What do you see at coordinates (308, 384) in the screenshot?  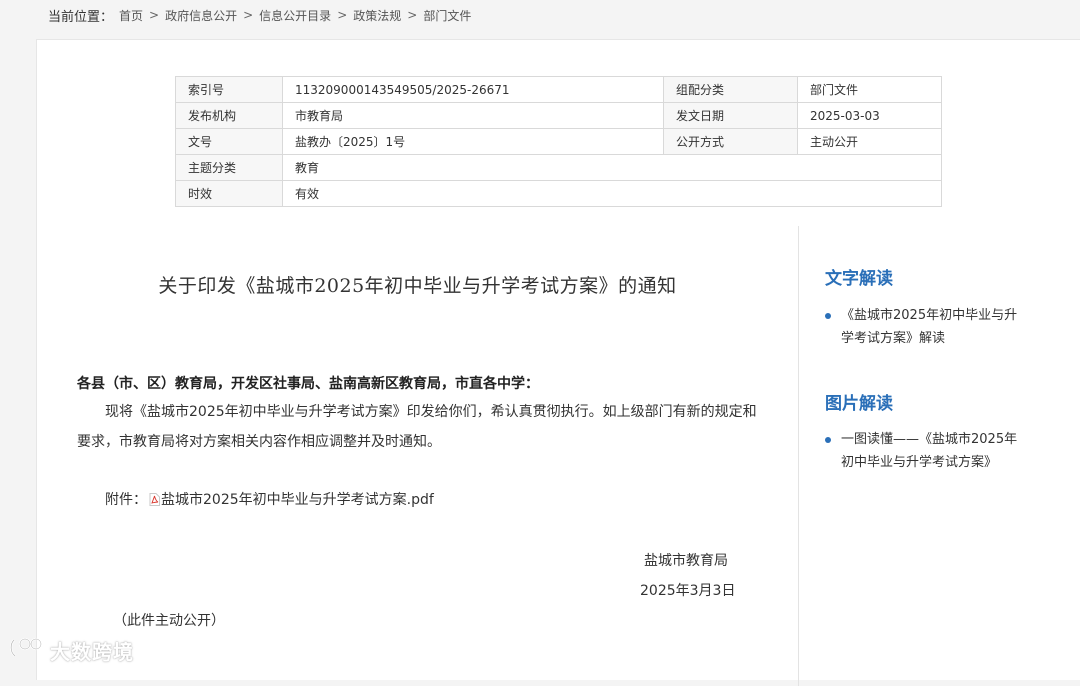 I see `article-addressee: 各县（市、区）教育局，开发区社事局、盐南高新区教育局，市直各中学：` at bounding box center [308, 384].